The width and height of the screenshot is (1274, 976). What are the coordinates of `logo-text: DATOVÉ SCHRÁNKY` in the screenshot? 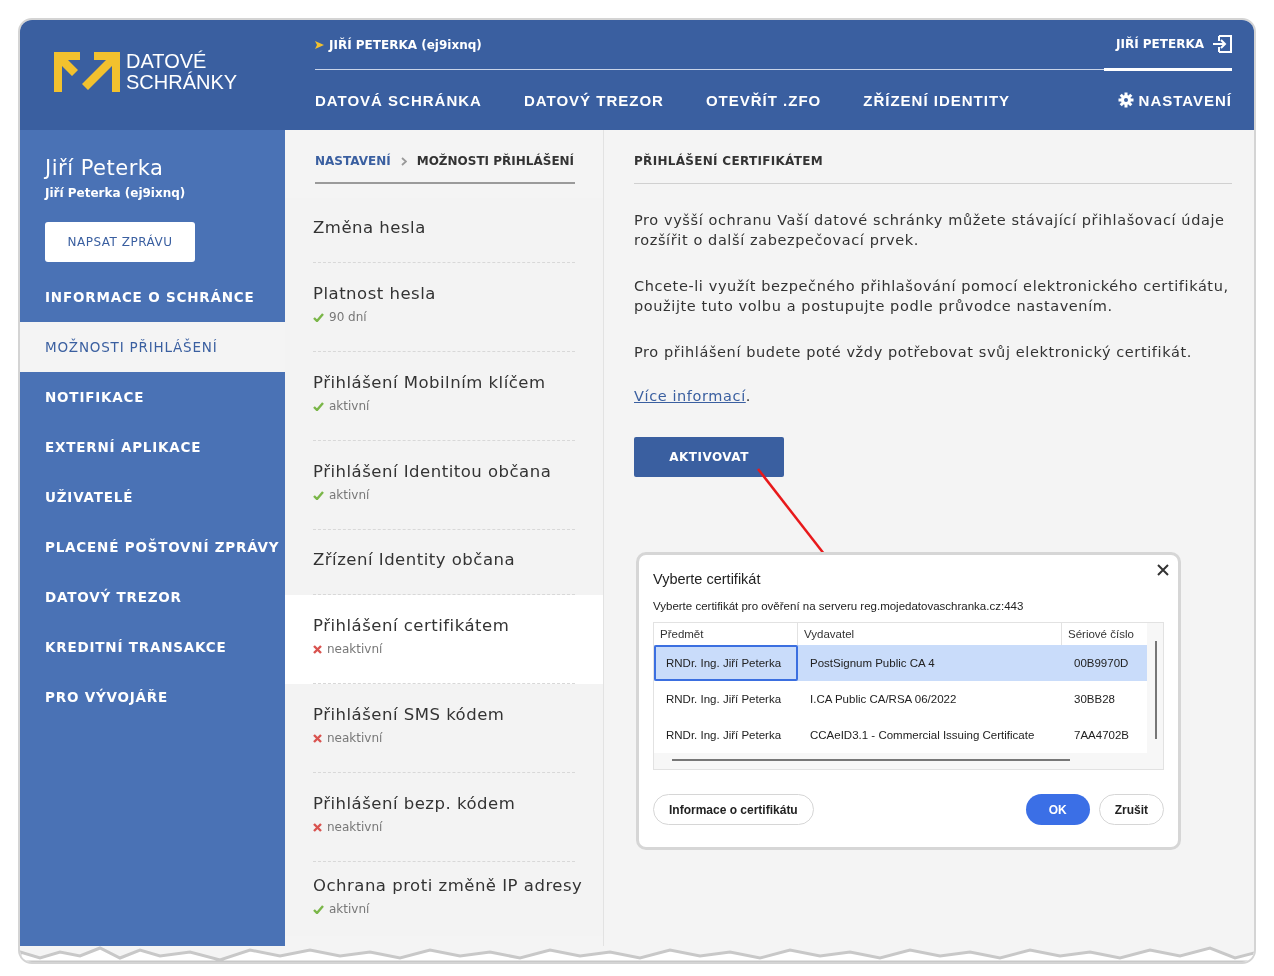 It's located at (182, 72).